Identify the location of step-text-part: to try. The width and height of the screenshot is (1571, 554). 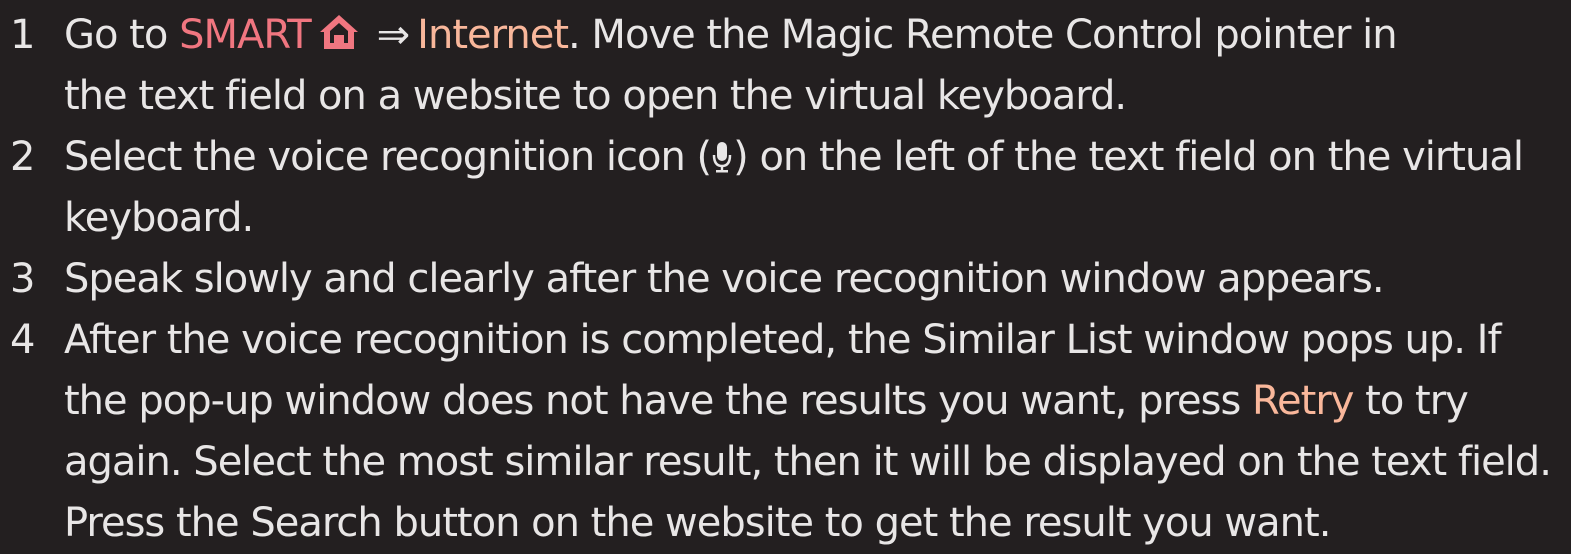
(1411, 401).